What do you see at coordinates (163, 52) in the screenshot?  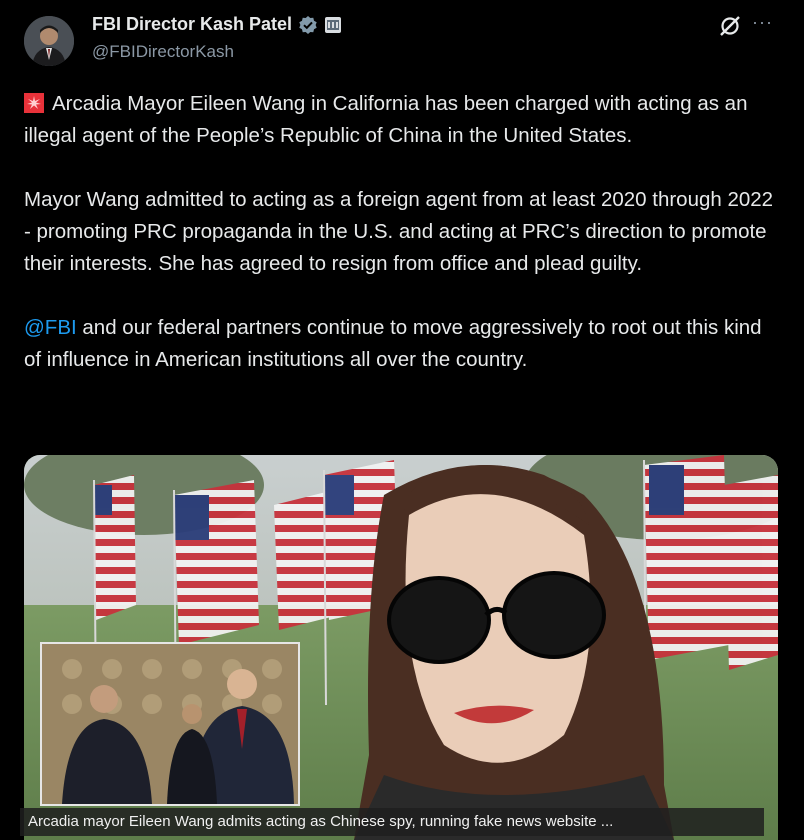 I see `author-handle: @FBIDirectorKash` at bounding box center [163, 52].